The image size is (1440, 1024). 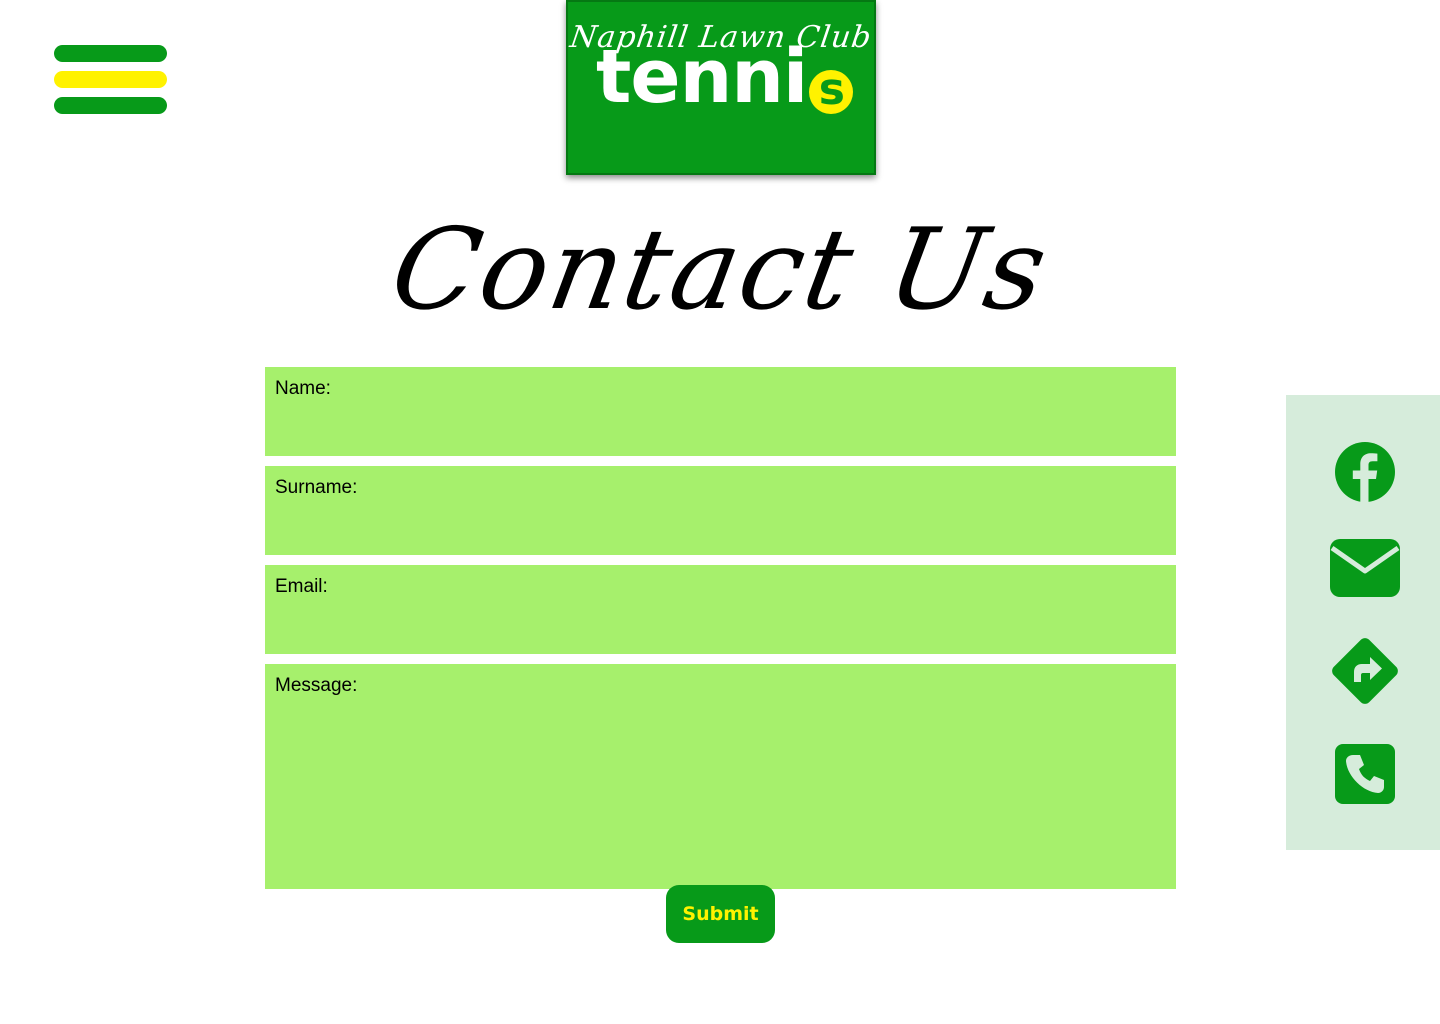 I want to click on email-field: Email:, so click(x=720, y=609).